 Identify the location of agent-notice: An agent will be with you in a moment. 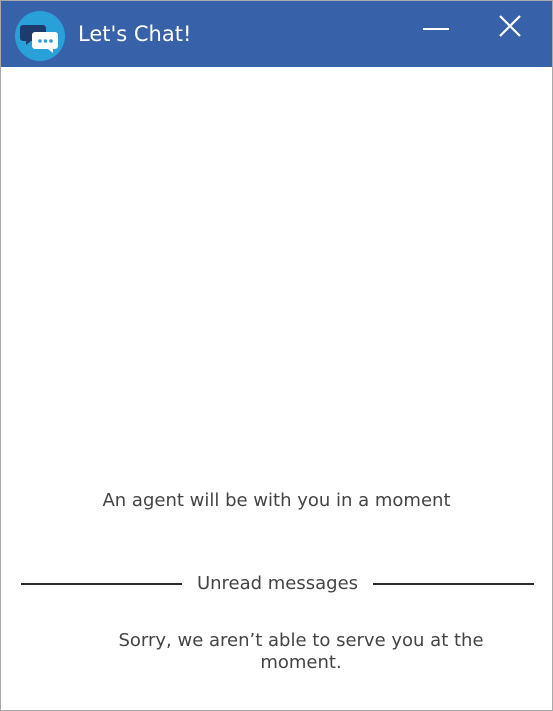
(276, 500).